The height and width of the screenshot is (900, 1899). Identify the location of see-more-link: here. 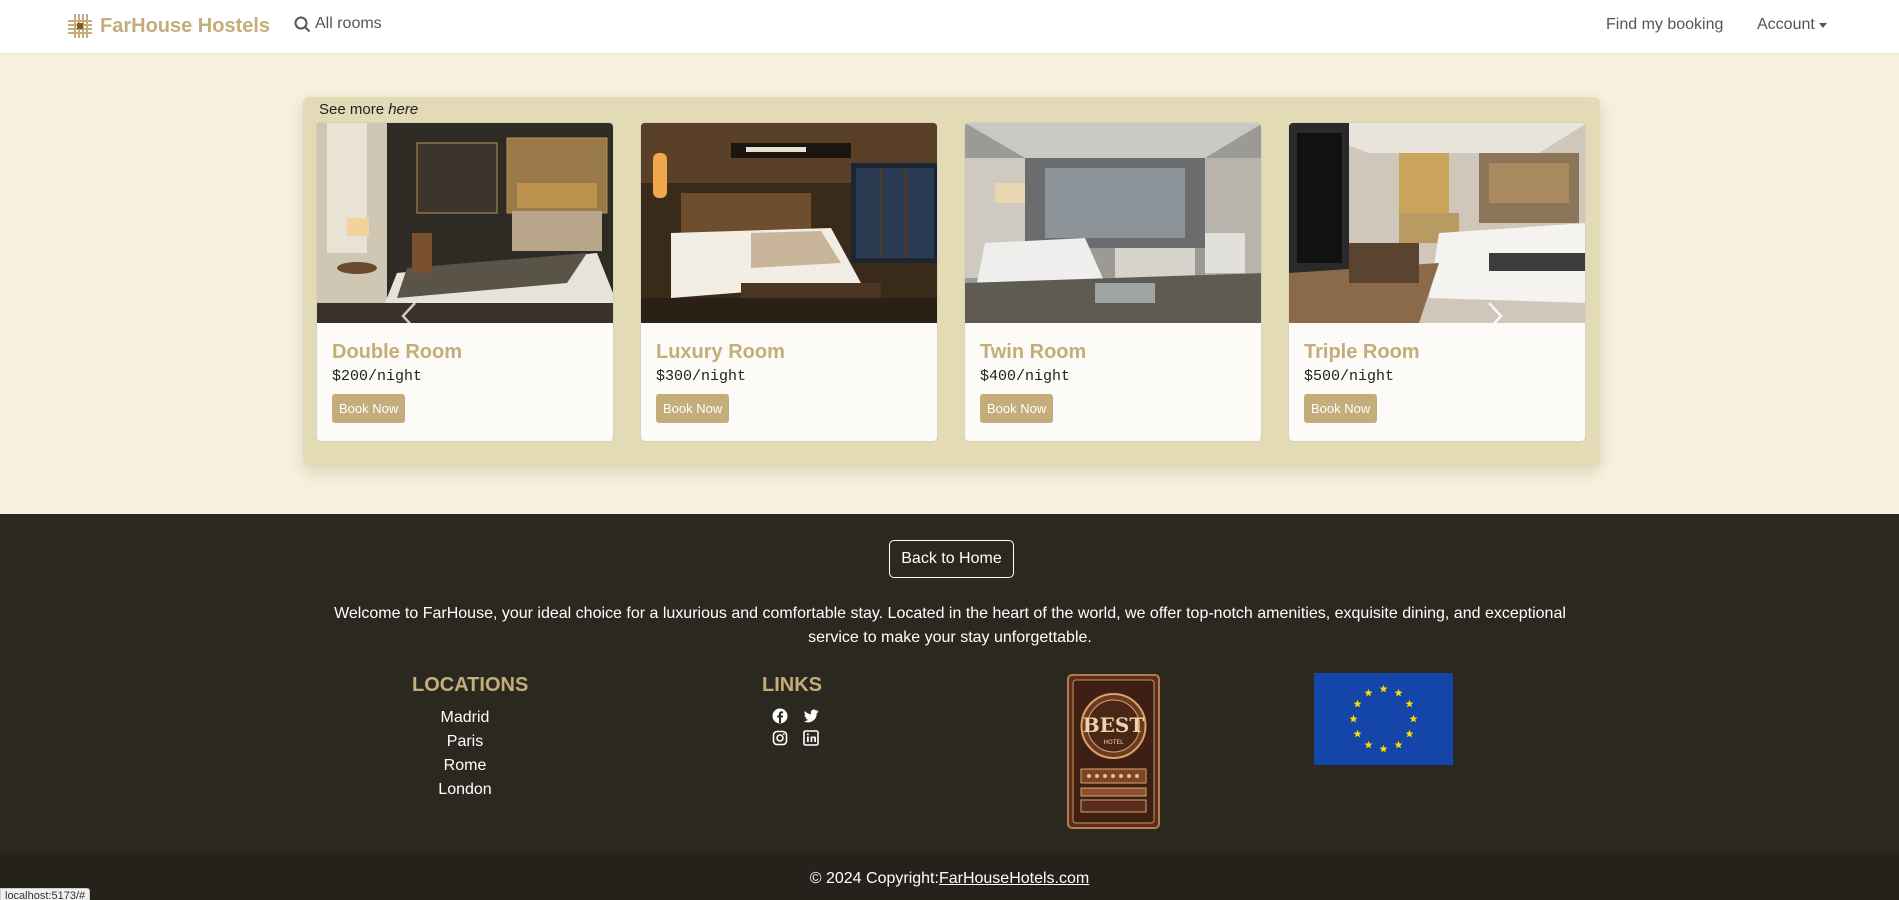
(403, 109).